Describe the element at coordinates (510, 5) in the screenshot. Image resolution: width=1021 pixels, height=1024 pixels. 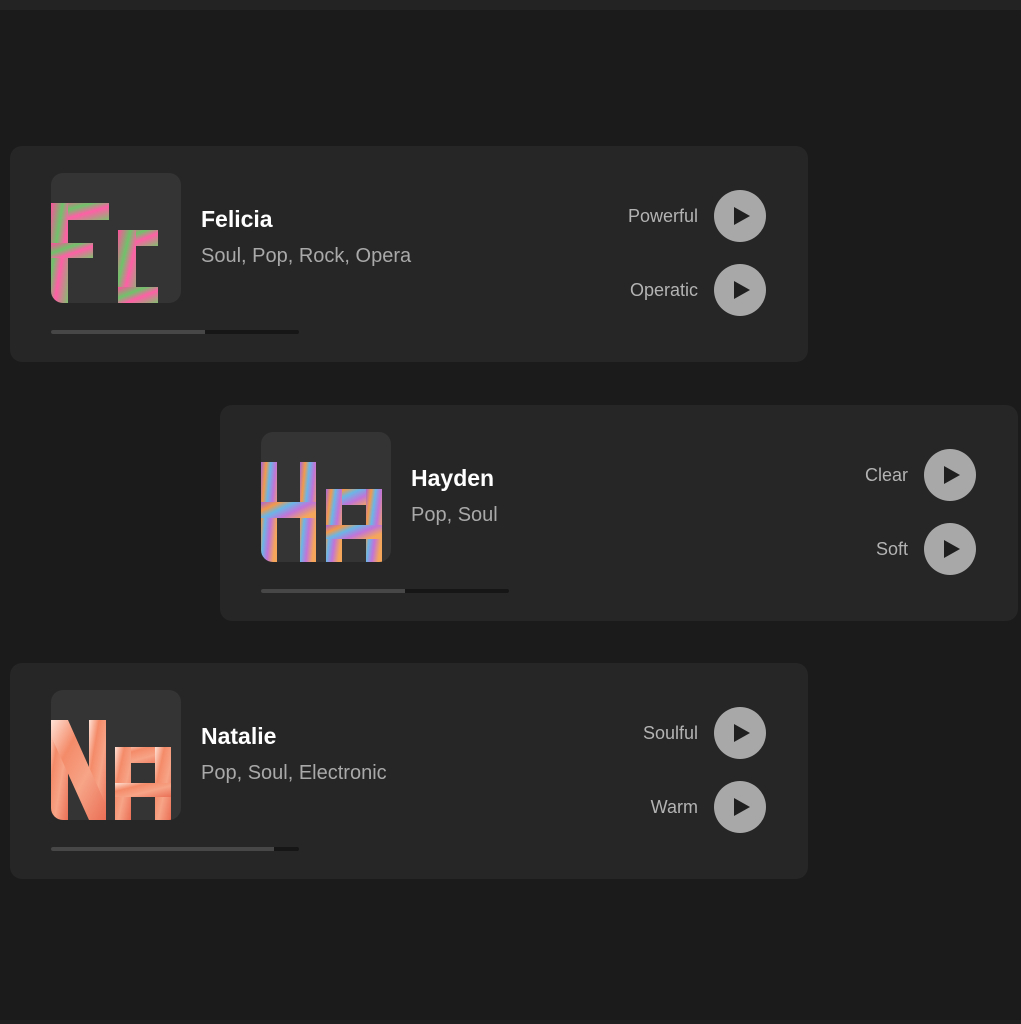
I see `top-bar` at that location.